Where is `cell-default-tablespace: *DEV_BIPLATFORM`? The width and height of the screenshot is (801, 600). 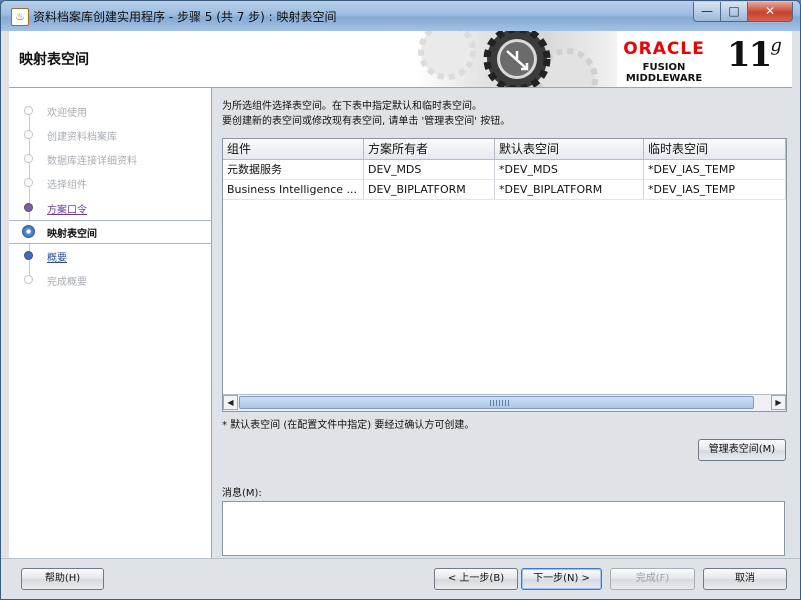 cell-default-tablespace: *DEV_BIPLATFORM is located at coordinates (569, 189).